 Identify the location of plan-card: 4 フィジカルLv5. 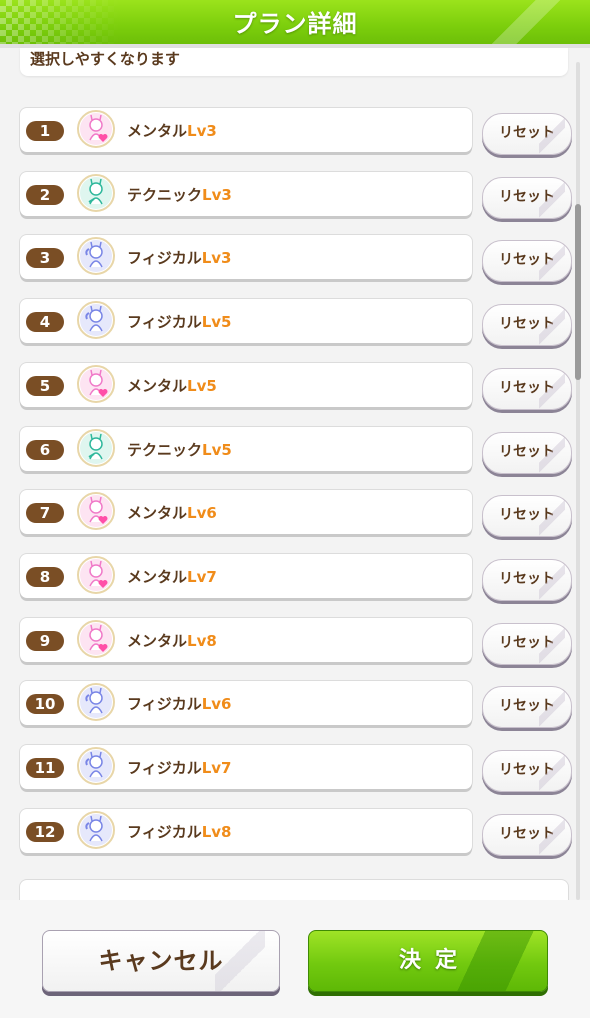
(246, 321).